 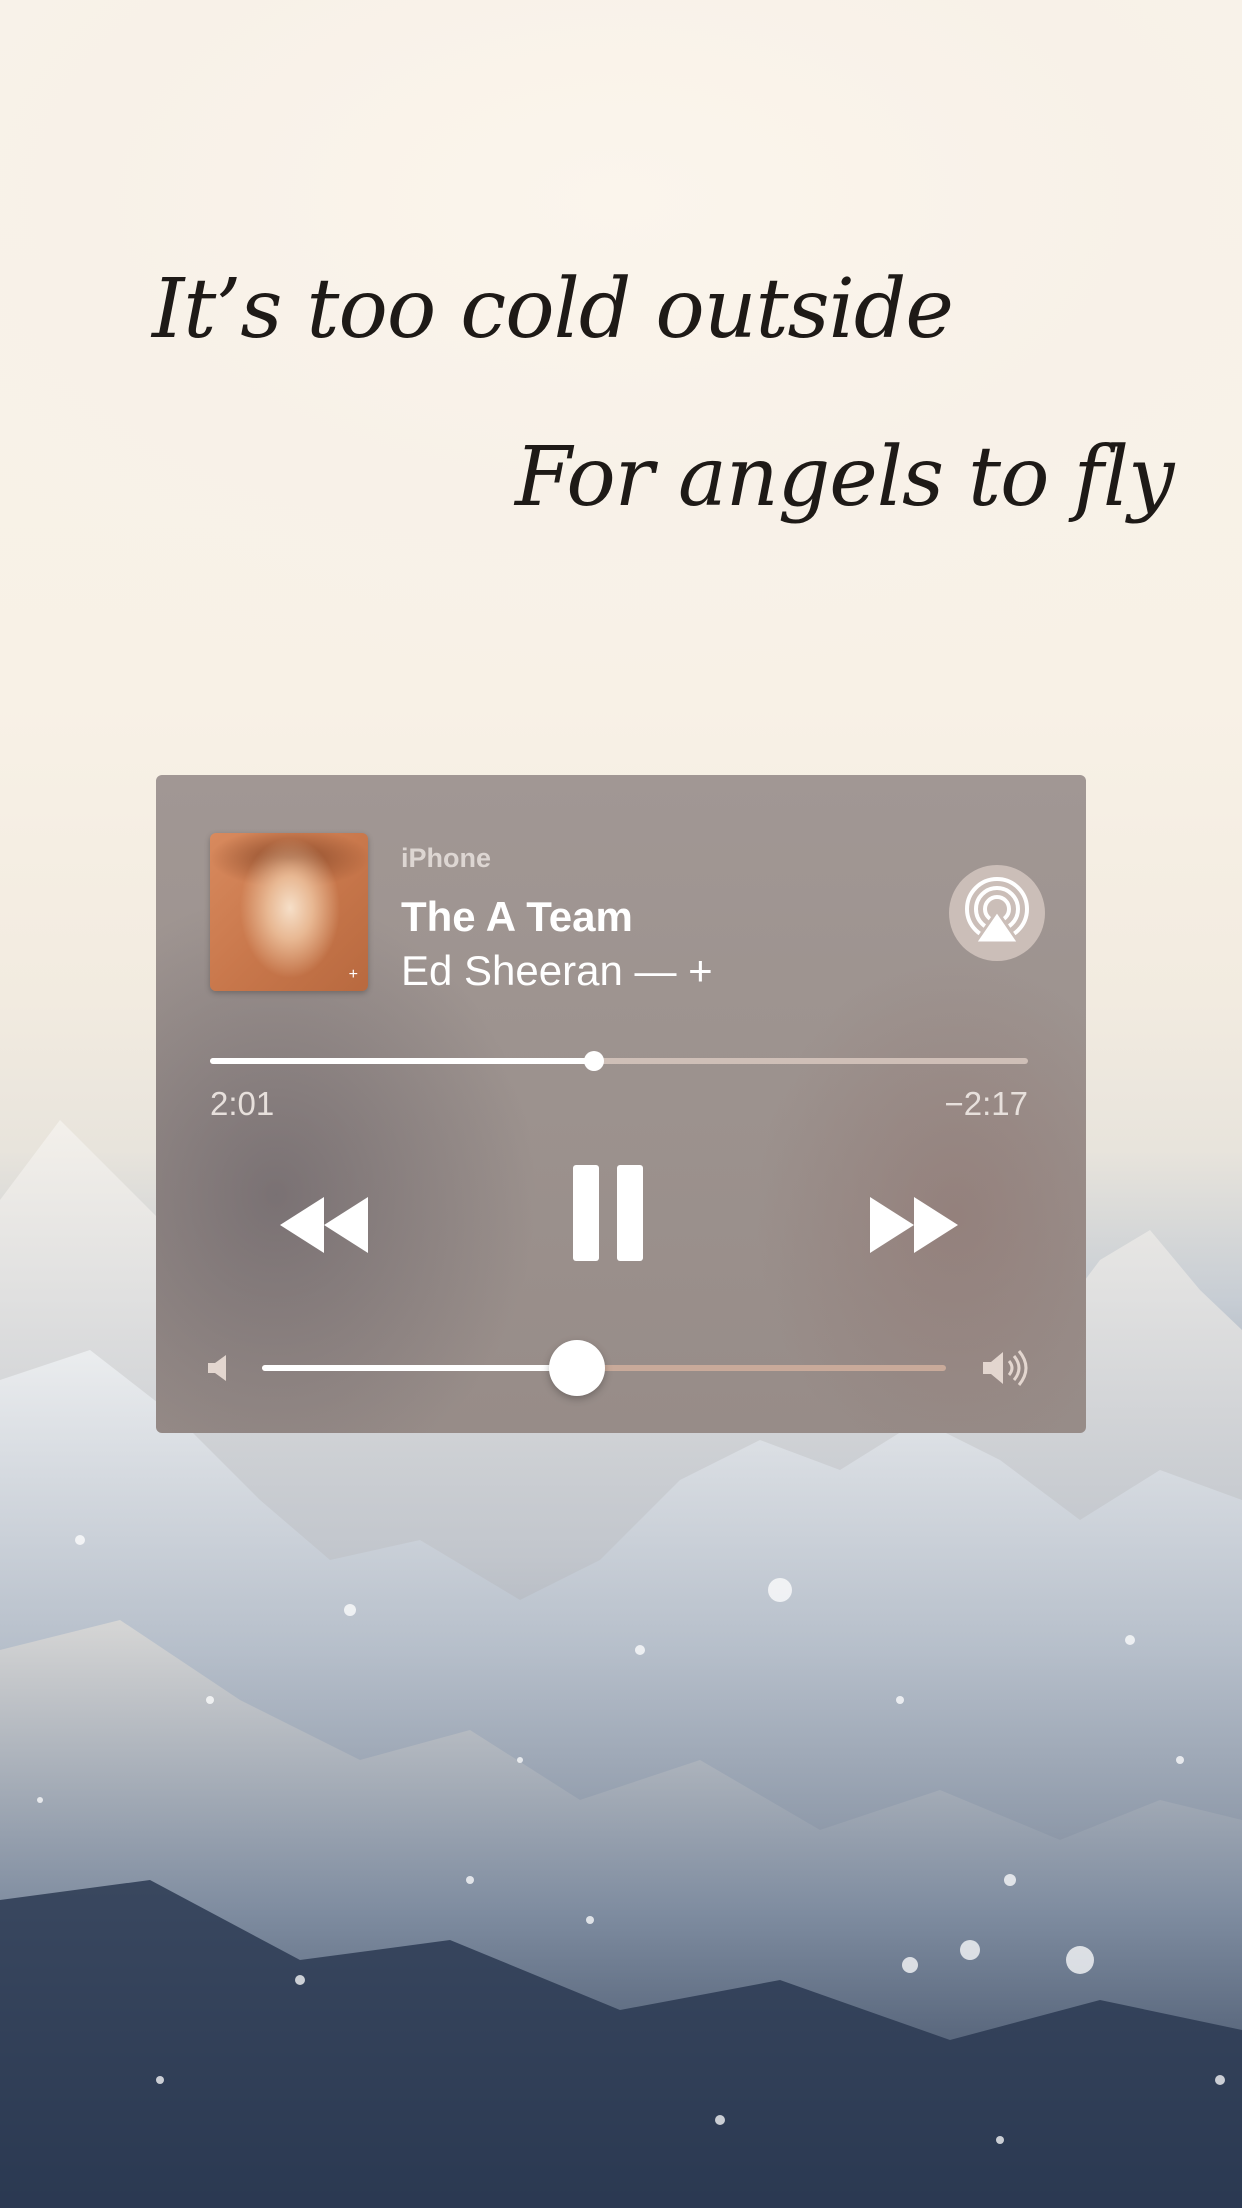 What do you see at coordinates (242, 1103) in the screenshot?
I see `elapsed-time: 2:01` at bounding box center [242, 1103].